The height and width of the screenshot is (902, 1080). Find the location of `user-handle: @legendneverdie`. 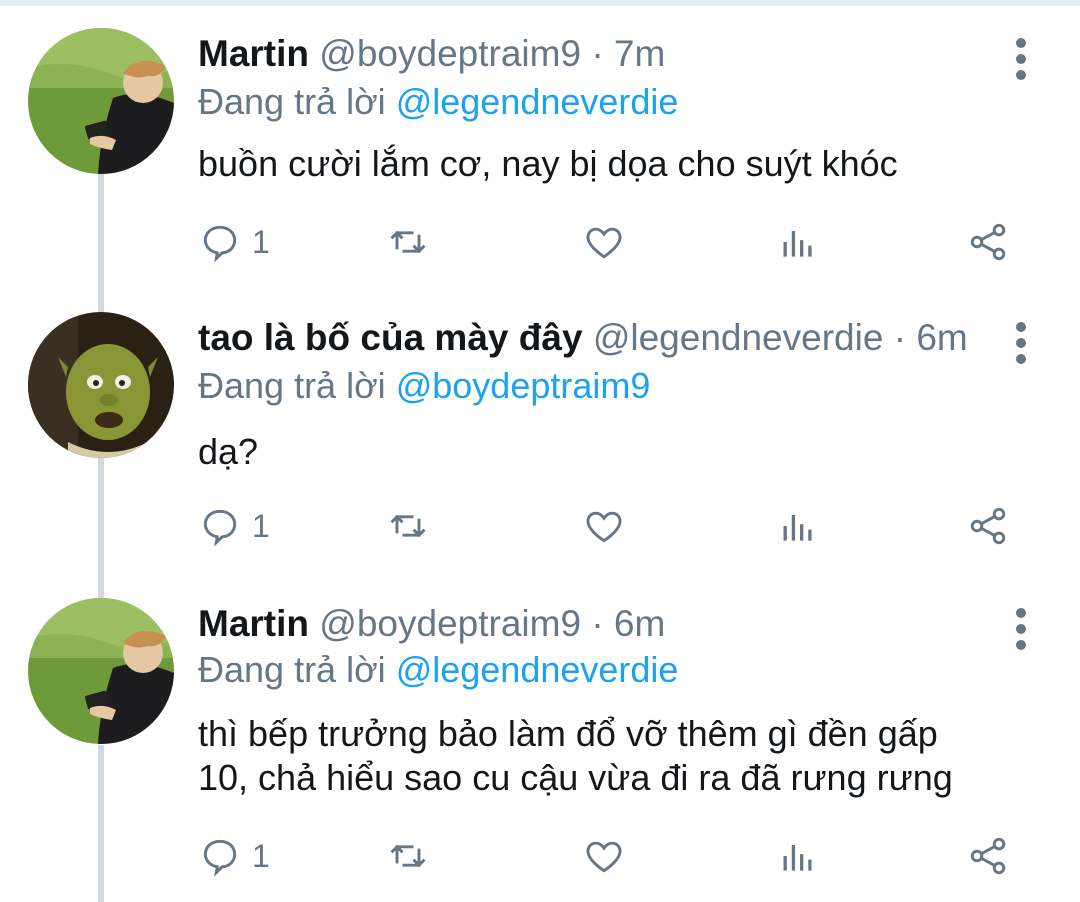

user-handle: @legendneverdie is located at coordinates (738, 337).